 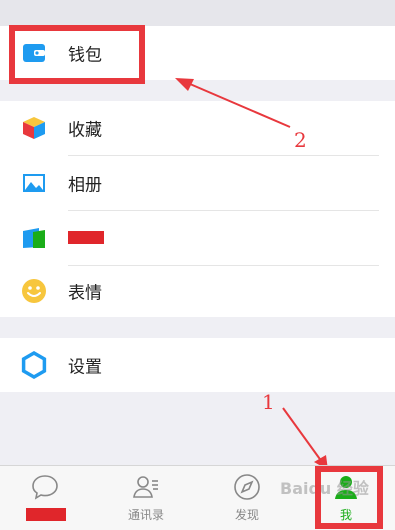 I want to click on tab-contacts: 通讯录, so click(x=146, y=498).